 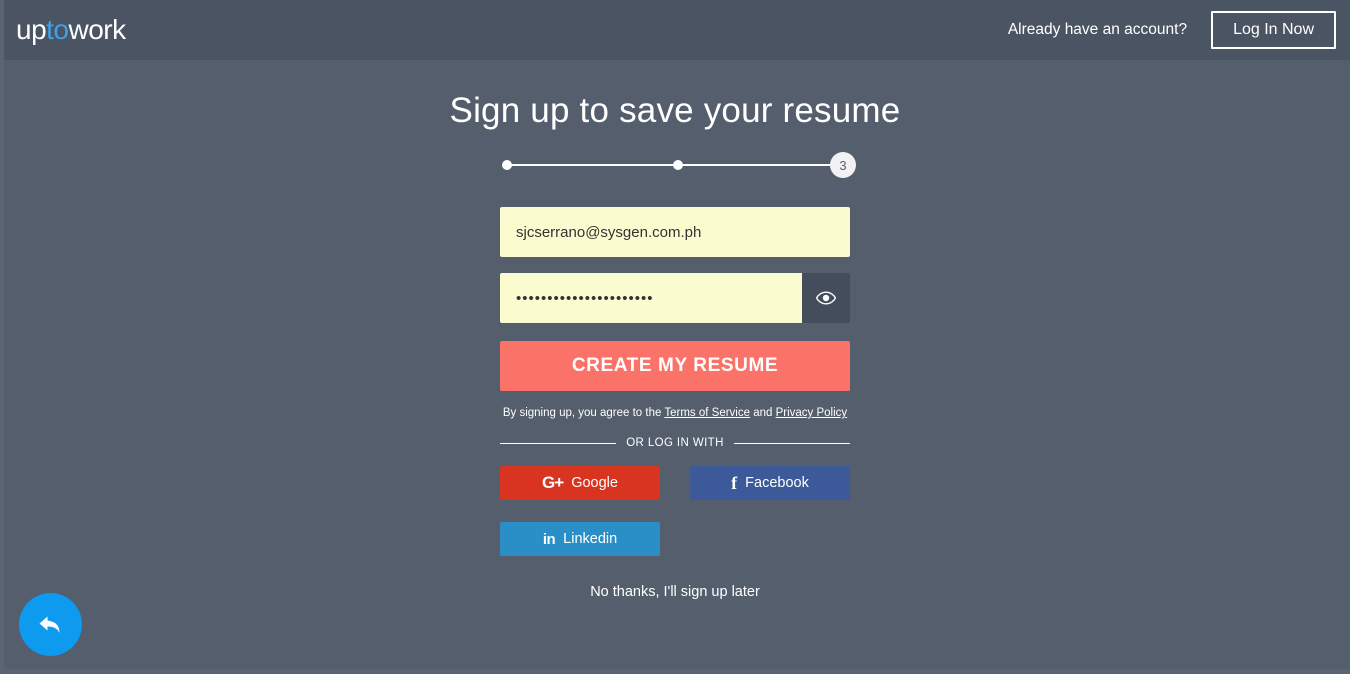 I want to click on log-in-now-button: Log In Now, so click(x=1273, y=30).